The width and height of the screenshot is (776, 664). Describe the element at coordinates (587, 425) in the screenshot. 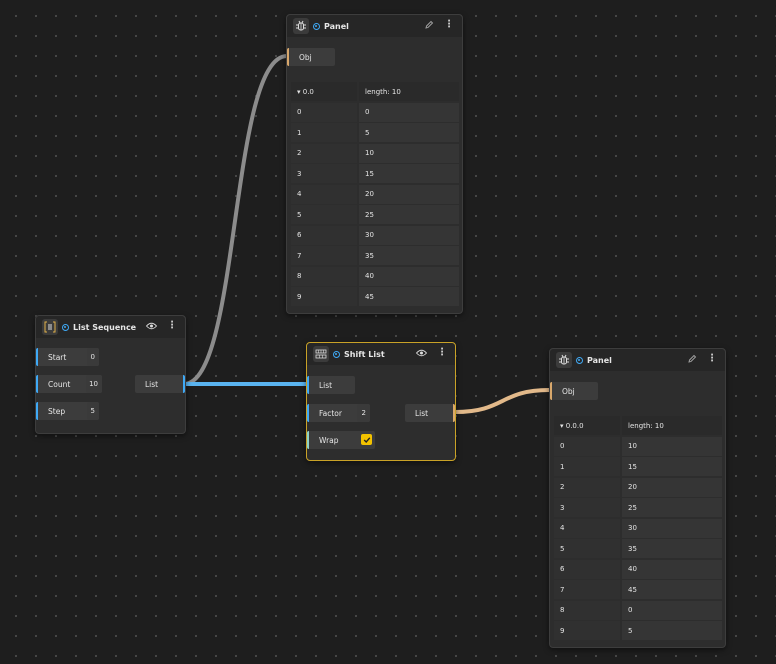

I see `path-label: ▾ 0.0.0` at that location.